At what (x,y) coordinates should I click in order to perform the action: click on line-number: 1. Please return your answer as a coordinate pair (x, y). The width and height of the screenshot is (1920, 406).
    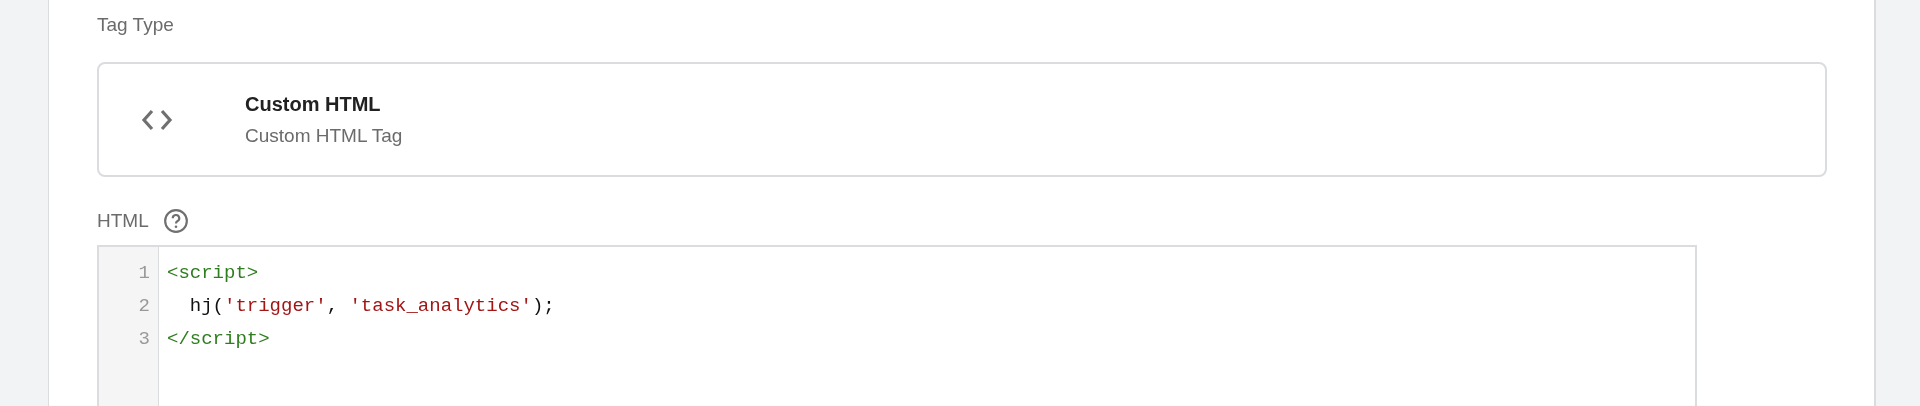
    Looking at the image, I should click on (144, 273).